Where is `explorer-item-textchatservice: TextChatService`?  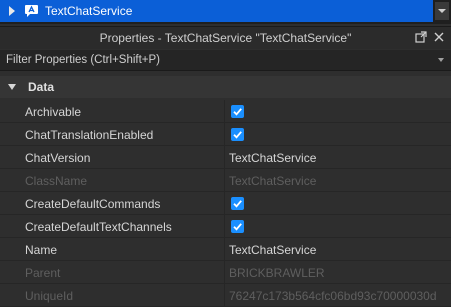 explorer-item-textchatservice: TextChatService is located at coordinates (216, 11).